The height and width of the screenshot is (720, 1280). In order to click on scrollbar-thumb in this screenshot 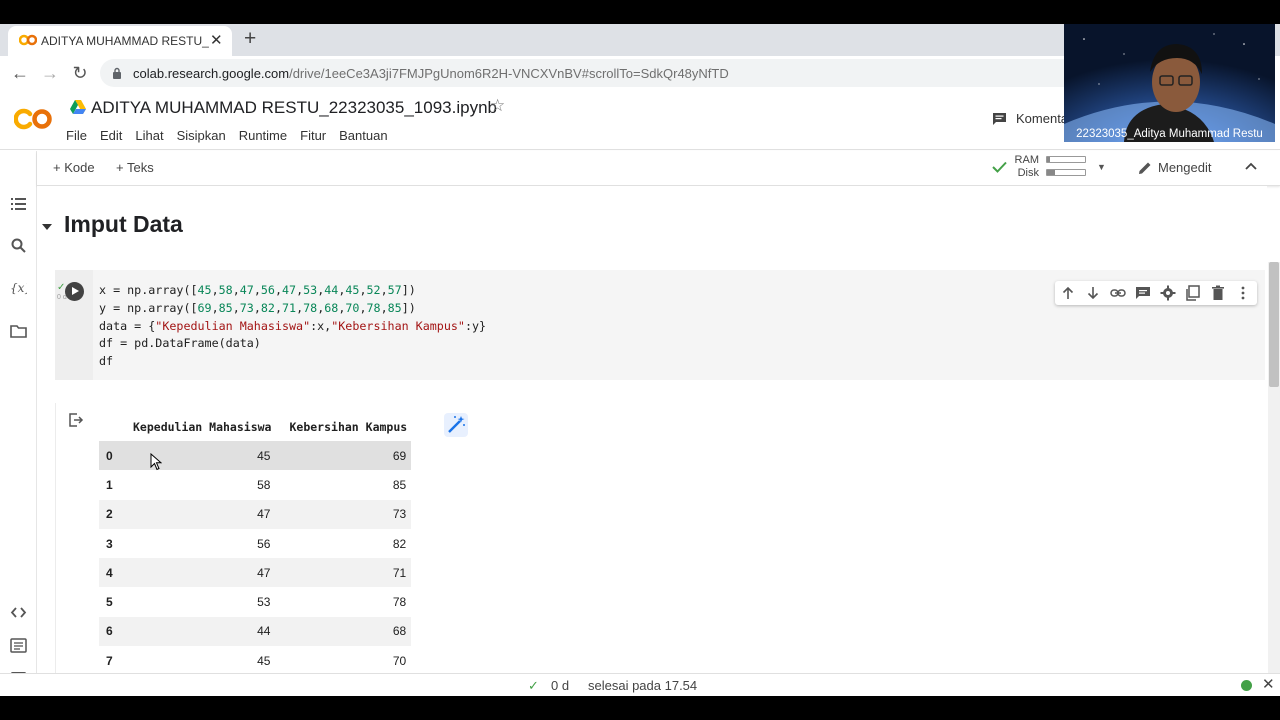, I will do `click(1274, 324)`.